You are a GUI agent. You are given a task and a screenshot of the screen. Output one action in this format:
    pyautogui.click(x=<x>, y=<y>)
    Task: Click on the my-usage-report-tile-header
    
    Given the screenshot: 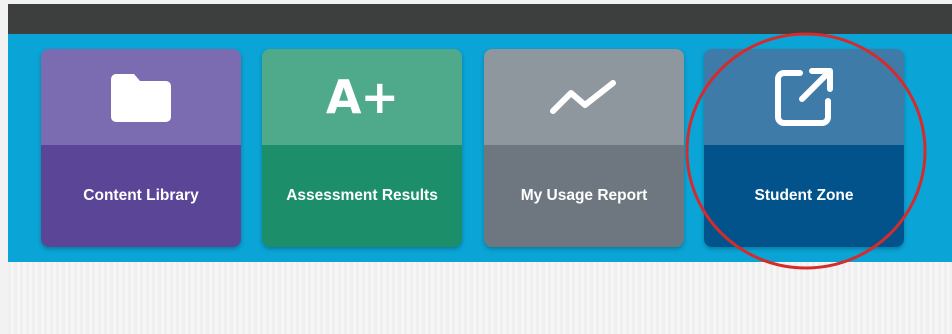 What is the action you would take?
    pyautogui.click(x=584, y=97)
    